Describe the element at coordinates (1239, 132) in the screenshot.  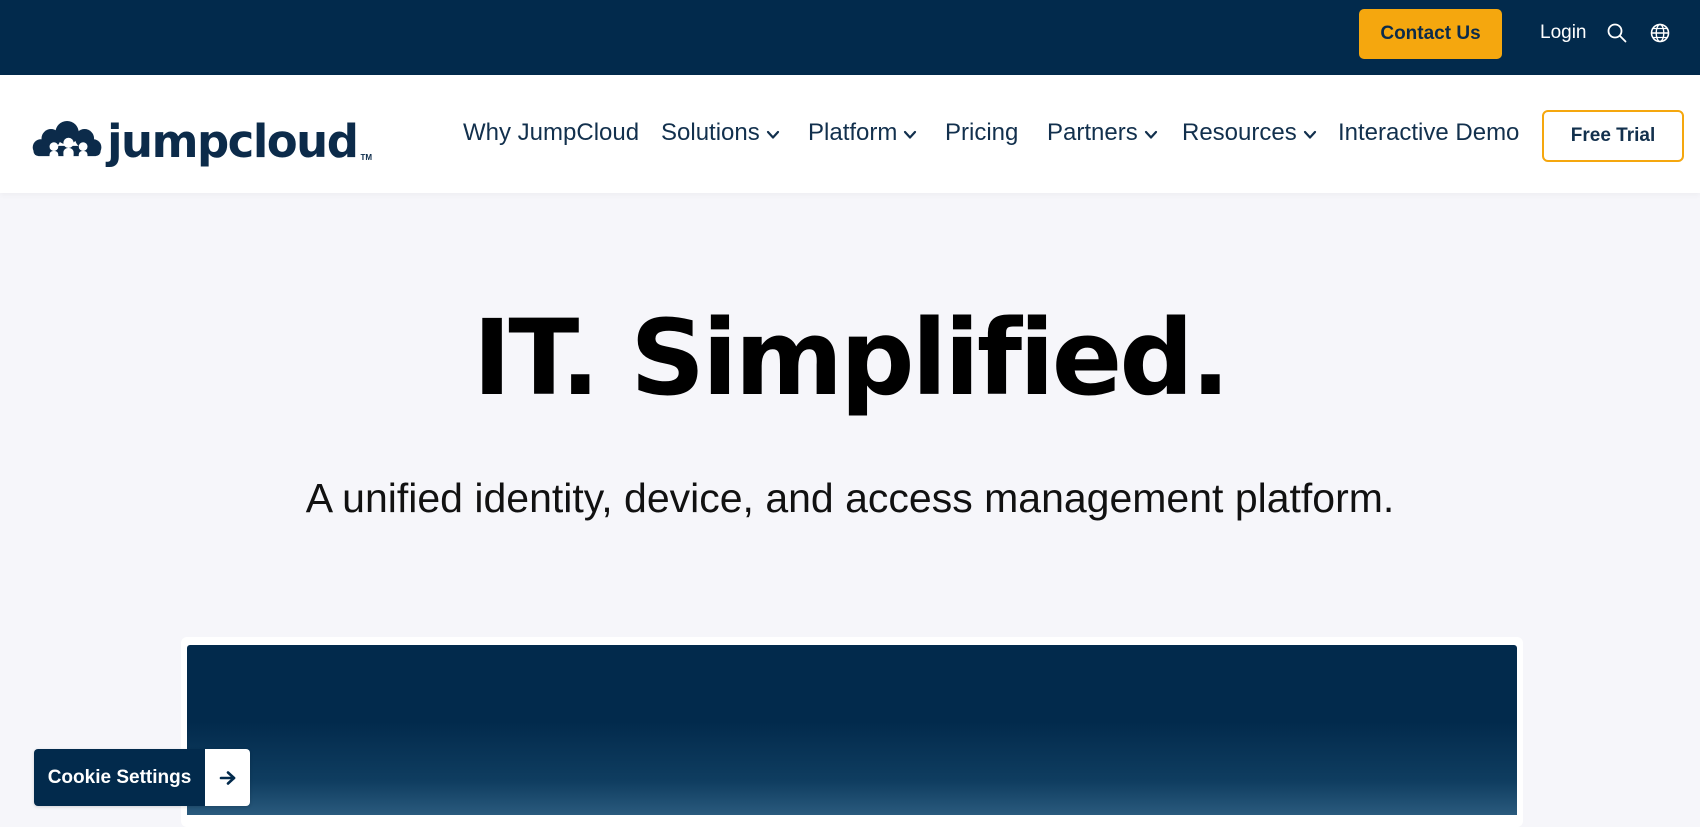
I see `nav-item-label: Resources` at that location.